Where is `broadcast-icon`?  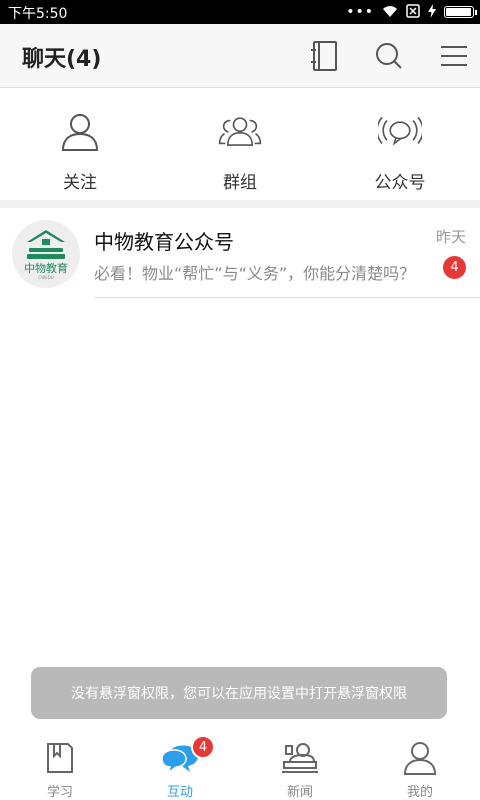
broadcast-icon is located at coordinates (400, 132).